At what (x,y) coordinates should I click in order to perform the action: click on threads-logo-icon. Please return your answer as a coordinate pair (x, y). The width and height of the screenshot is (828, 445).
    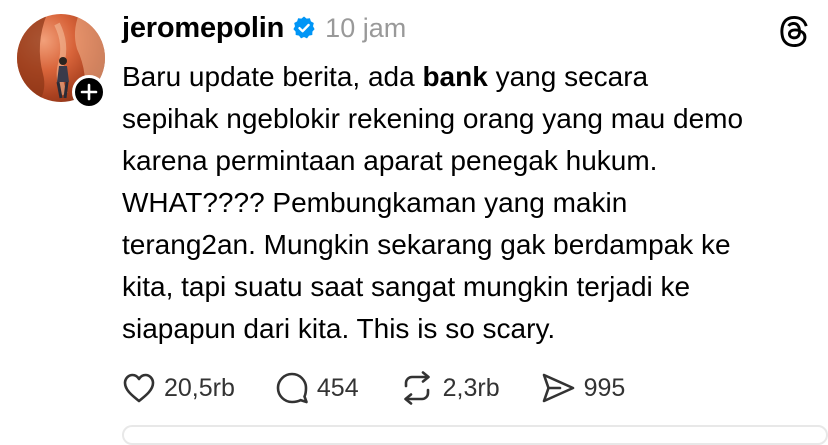
    Looking at the image, I should click on (794, 31).